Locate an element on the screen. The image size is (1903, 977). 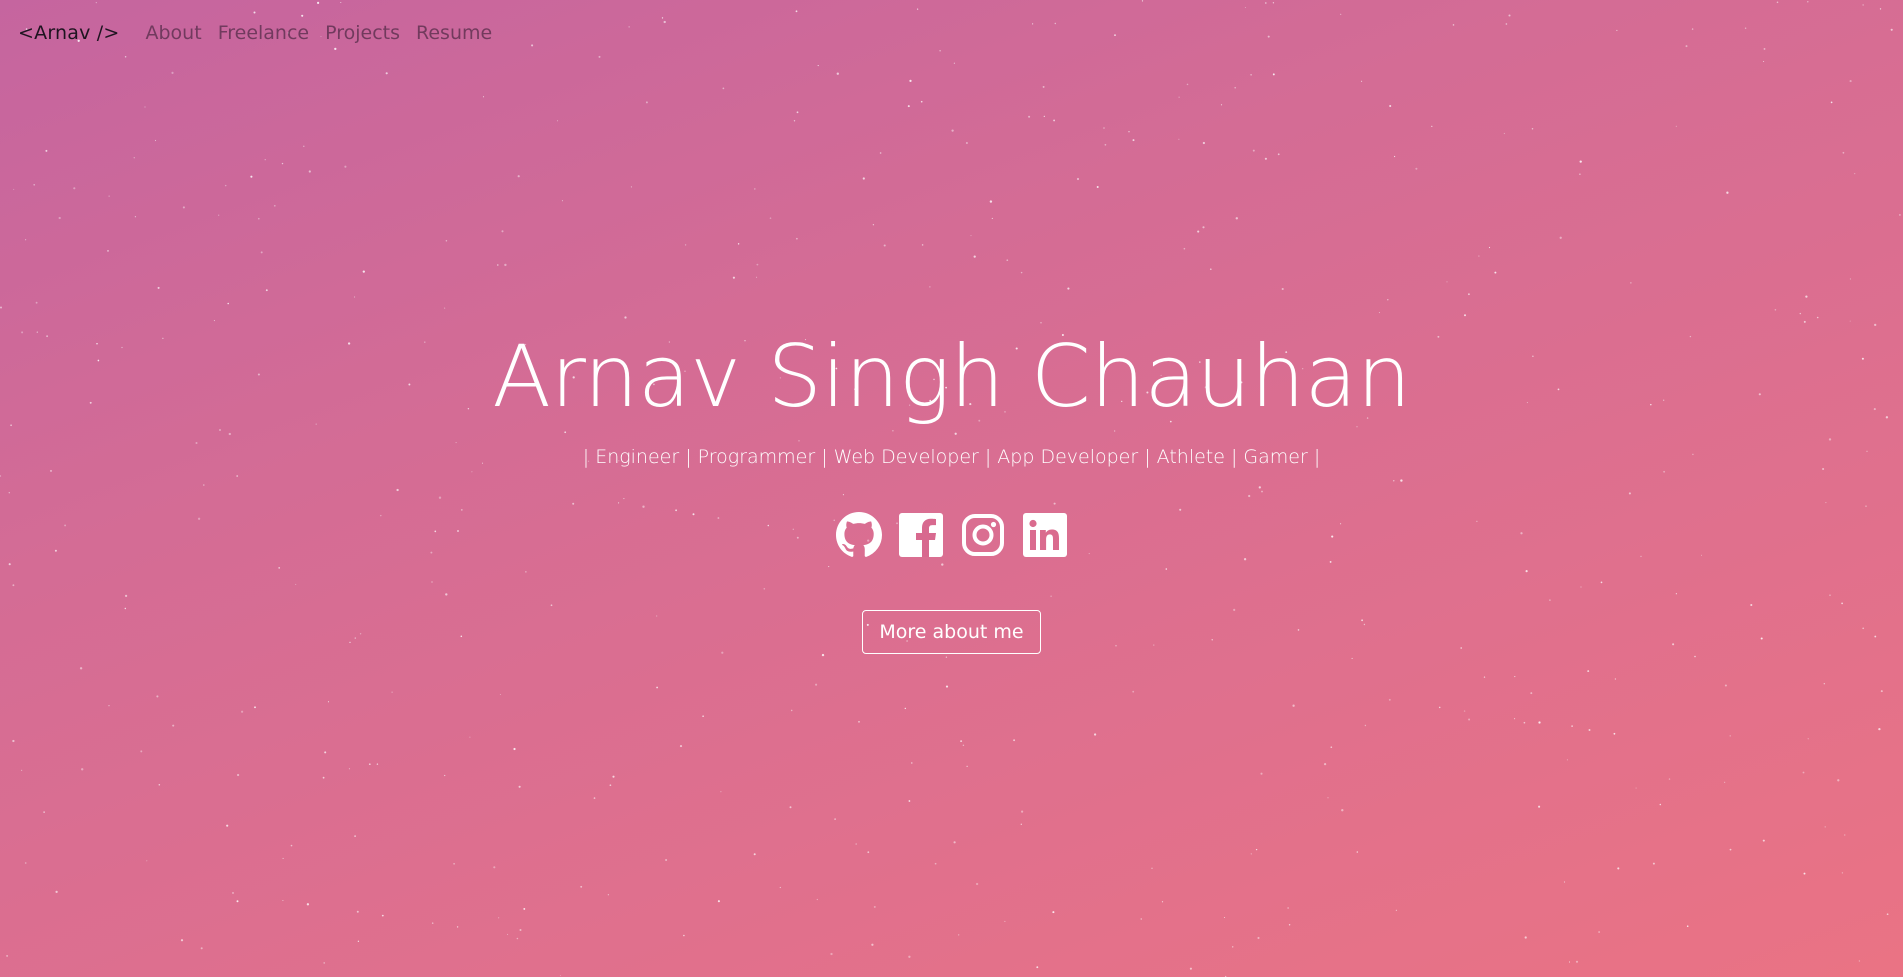
nav-link-about: About is located at coordinates (174, 33).